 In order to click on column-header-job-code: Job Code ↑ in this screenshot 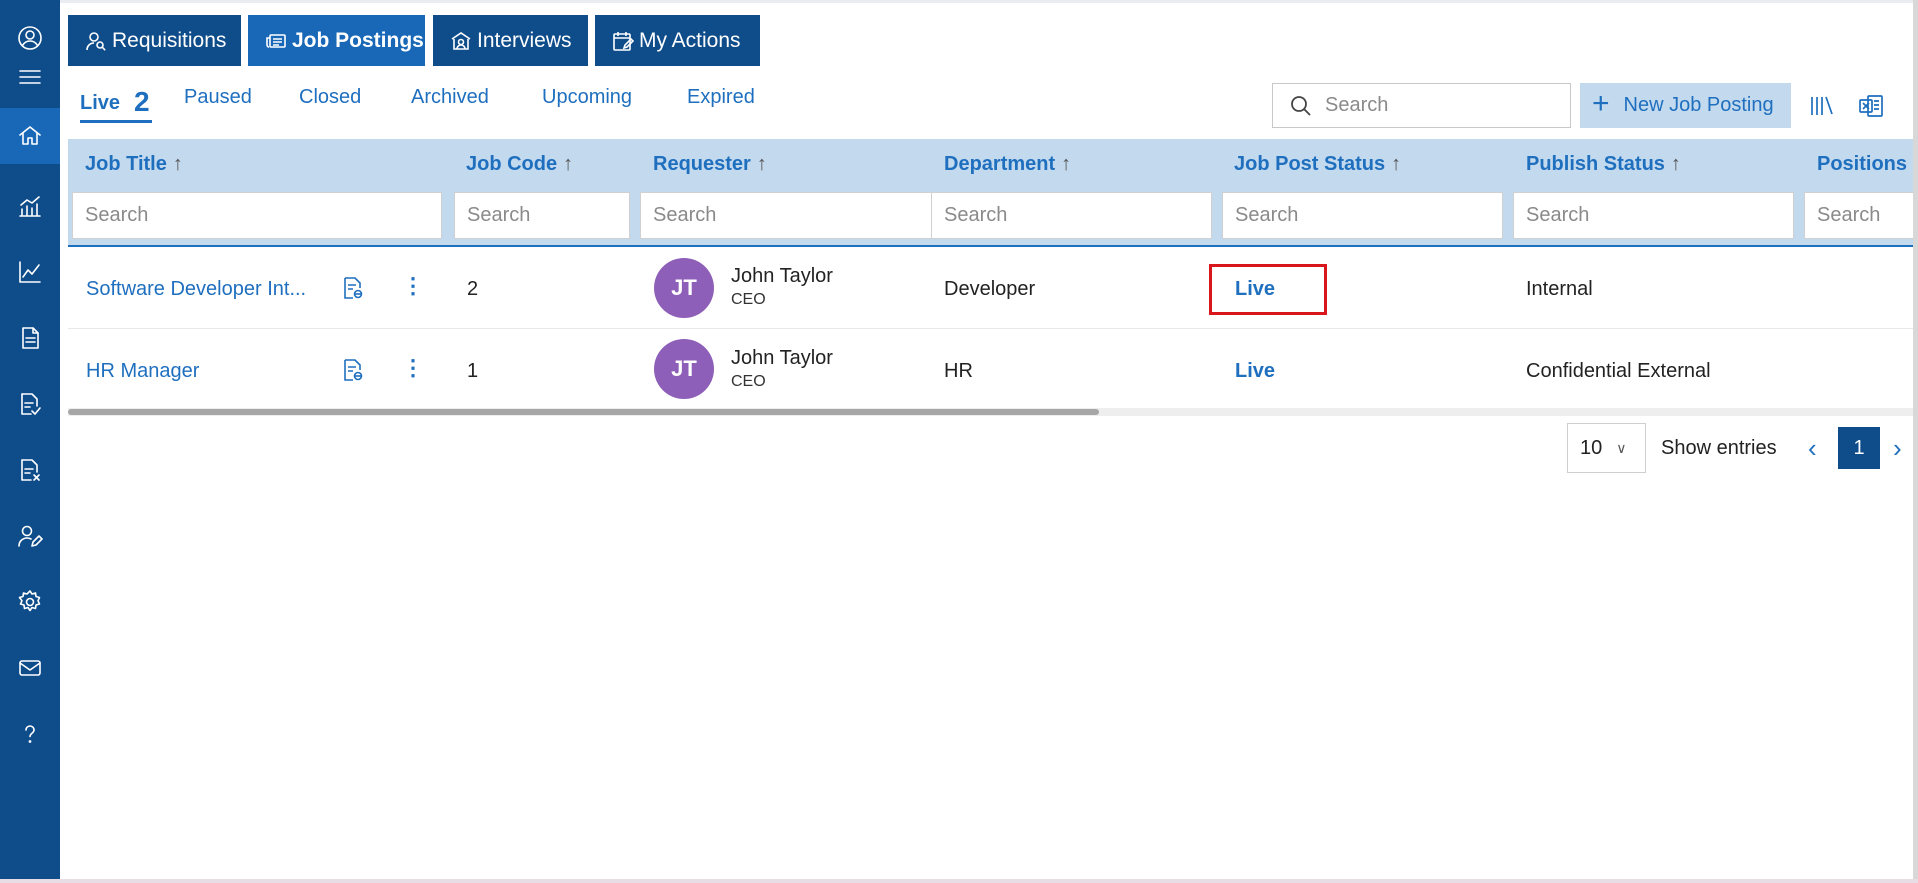, I will do `click(519, 164)`.